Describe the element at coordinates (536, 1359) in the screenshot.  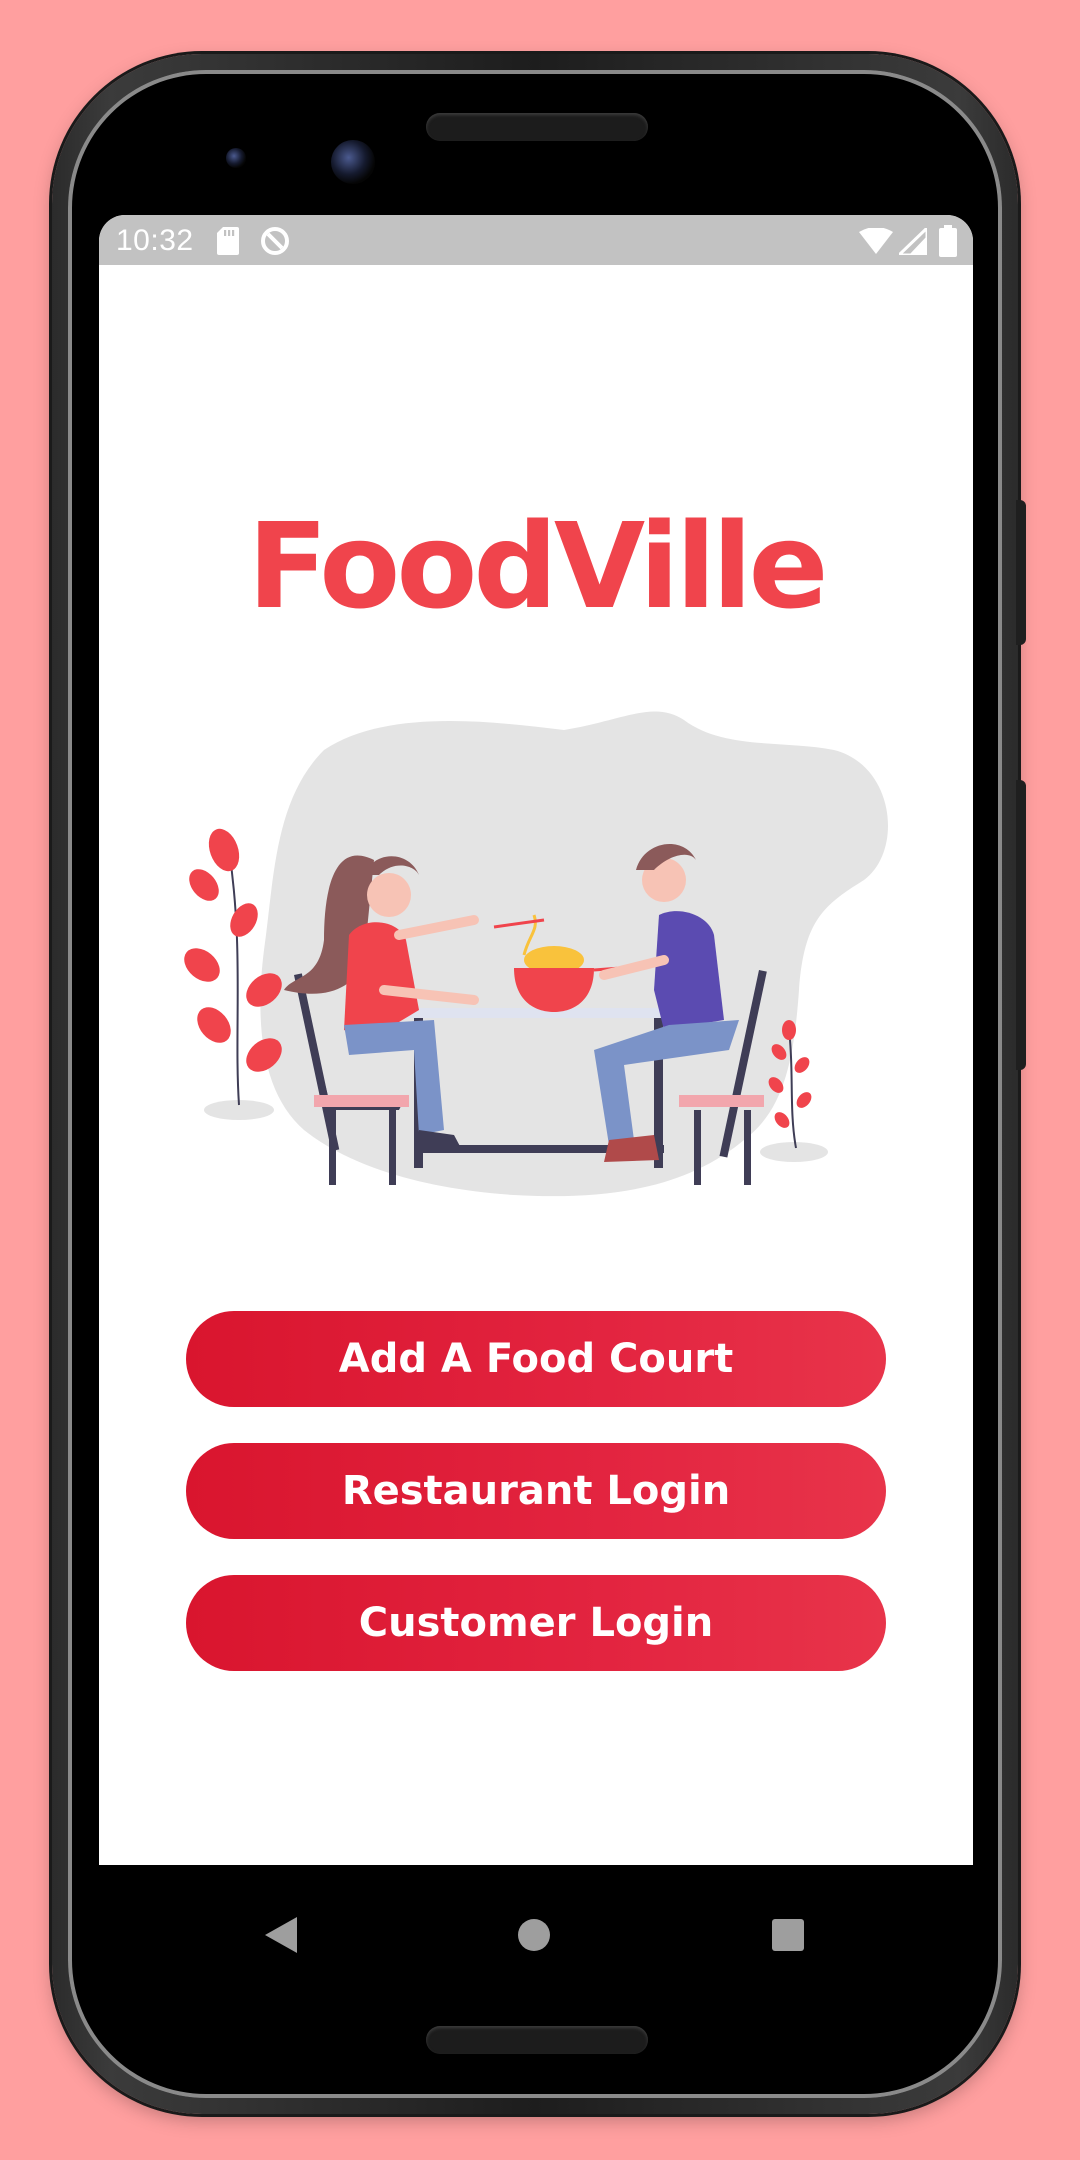
I see `add-food-court-button: Add A Food Court` at that location.